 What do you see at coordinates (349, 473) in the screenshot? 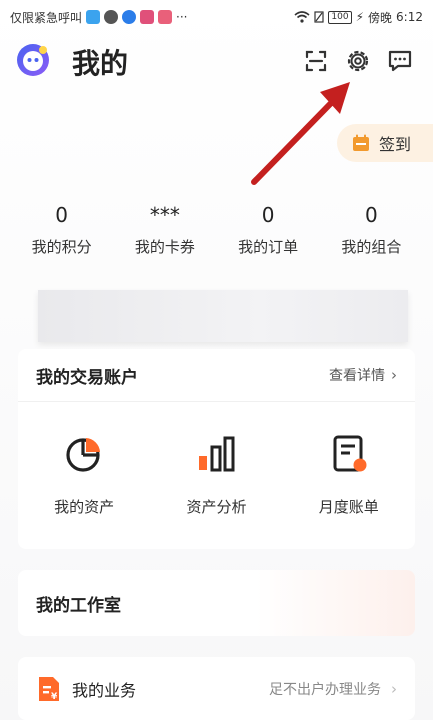
I see `feature-monthly-bill: 月度账单` at bounding box center [349, 473].